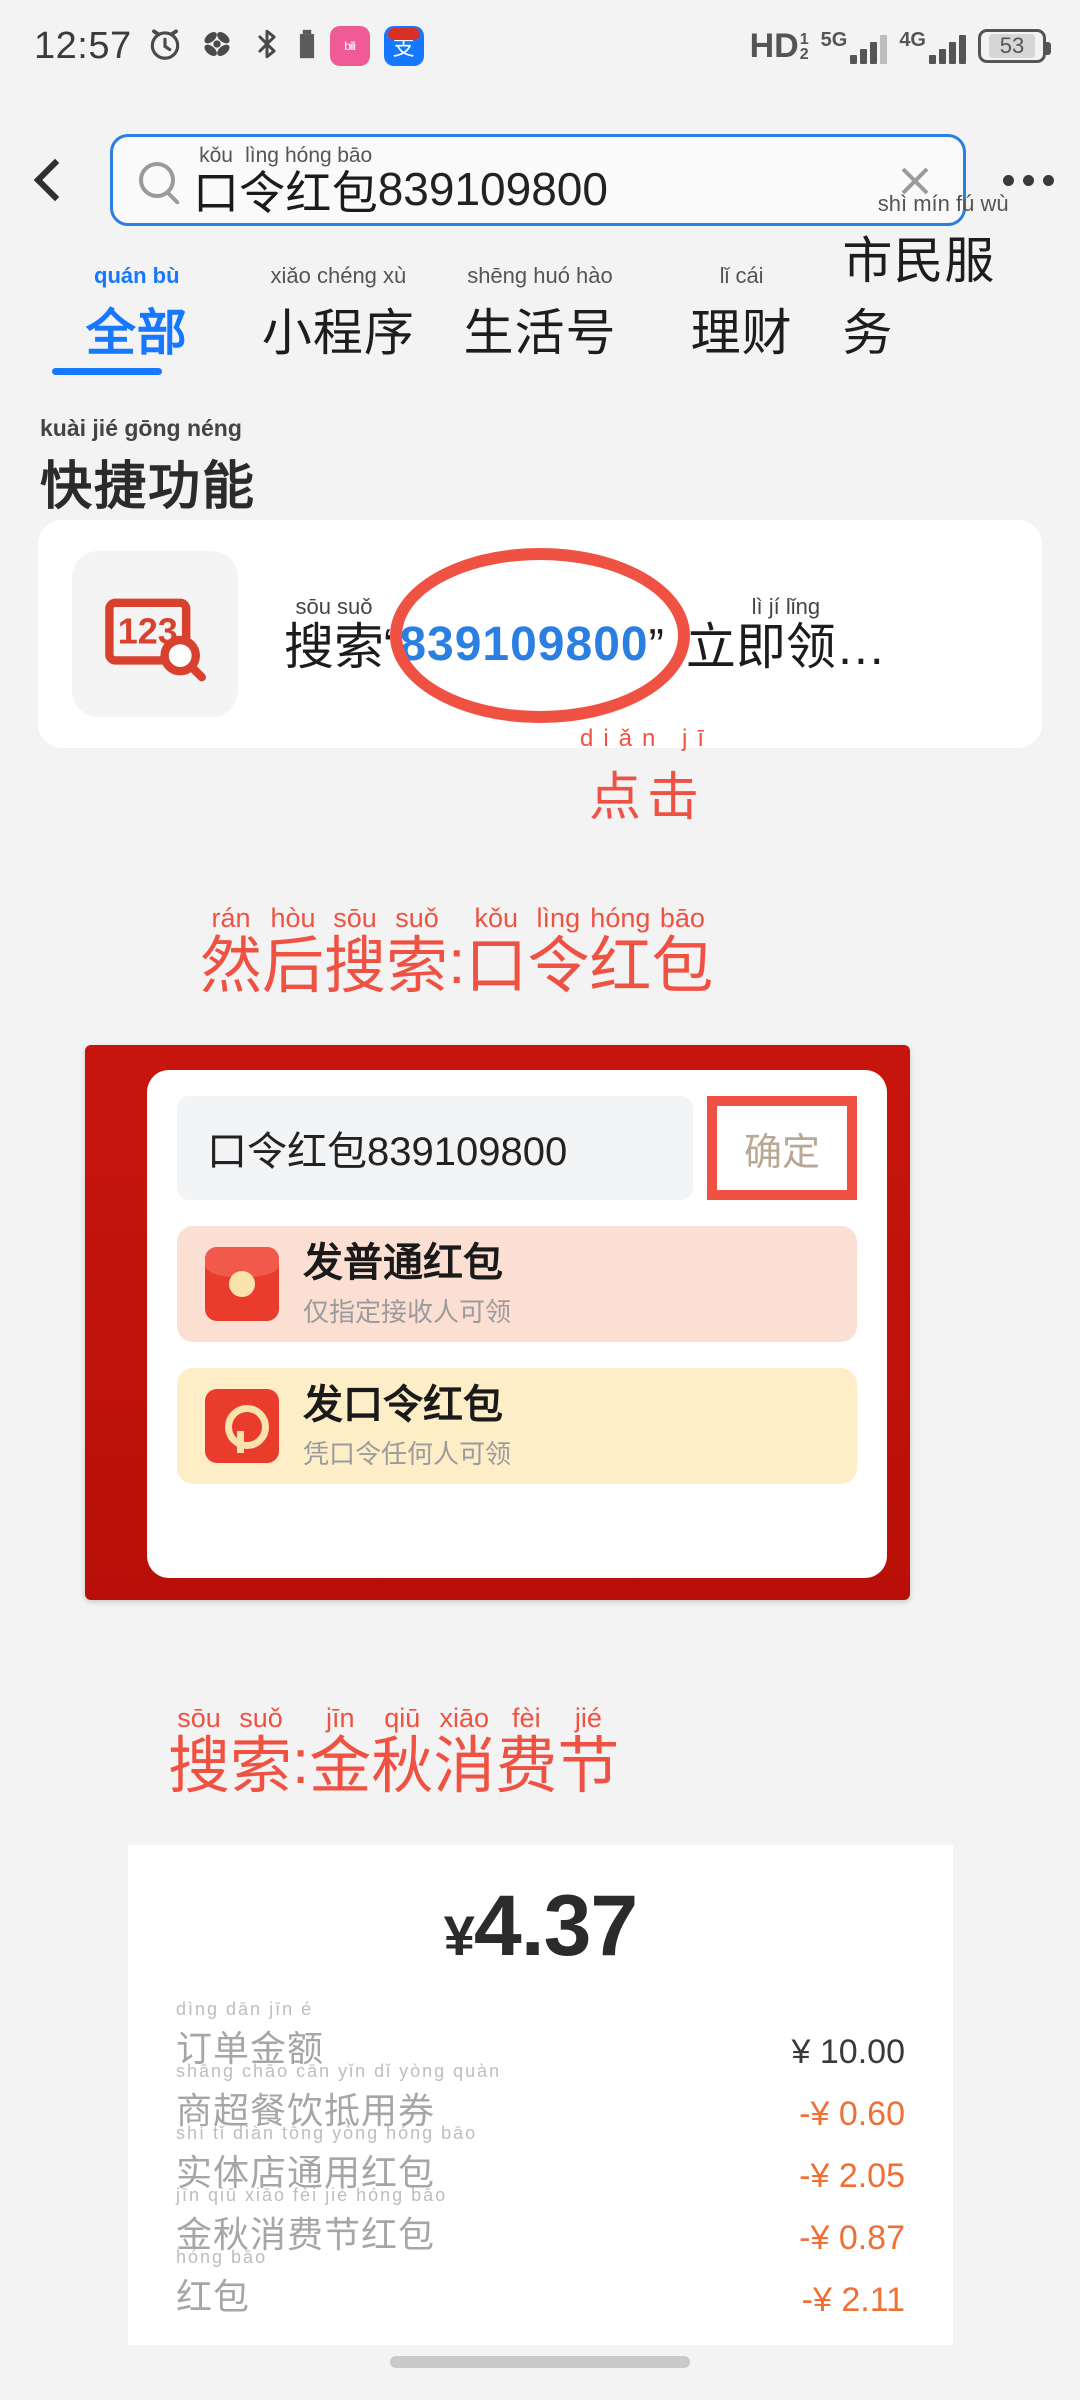 This screenshot has width=1080, height=2400. I want to click on pinyin: xiāo, so click(464, 1718).